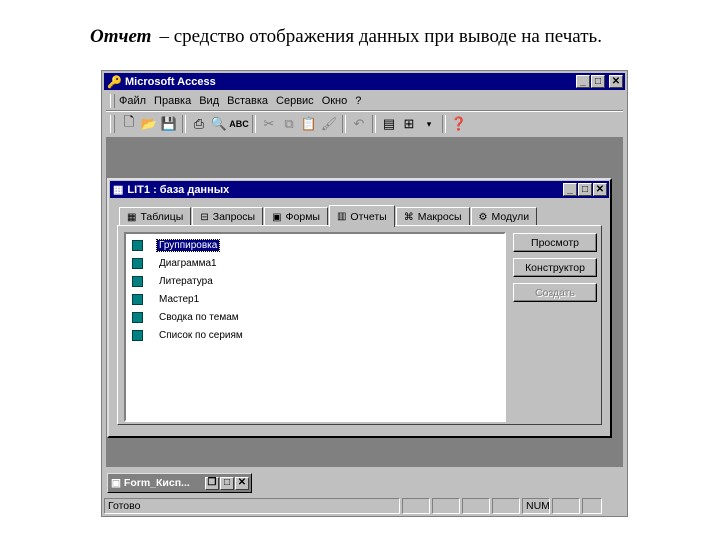 The height and width of the screenshot is (540, 720). Describe the element at coordinates (598, 81) in the screenshot. I see `maximize-button: □` at that location.